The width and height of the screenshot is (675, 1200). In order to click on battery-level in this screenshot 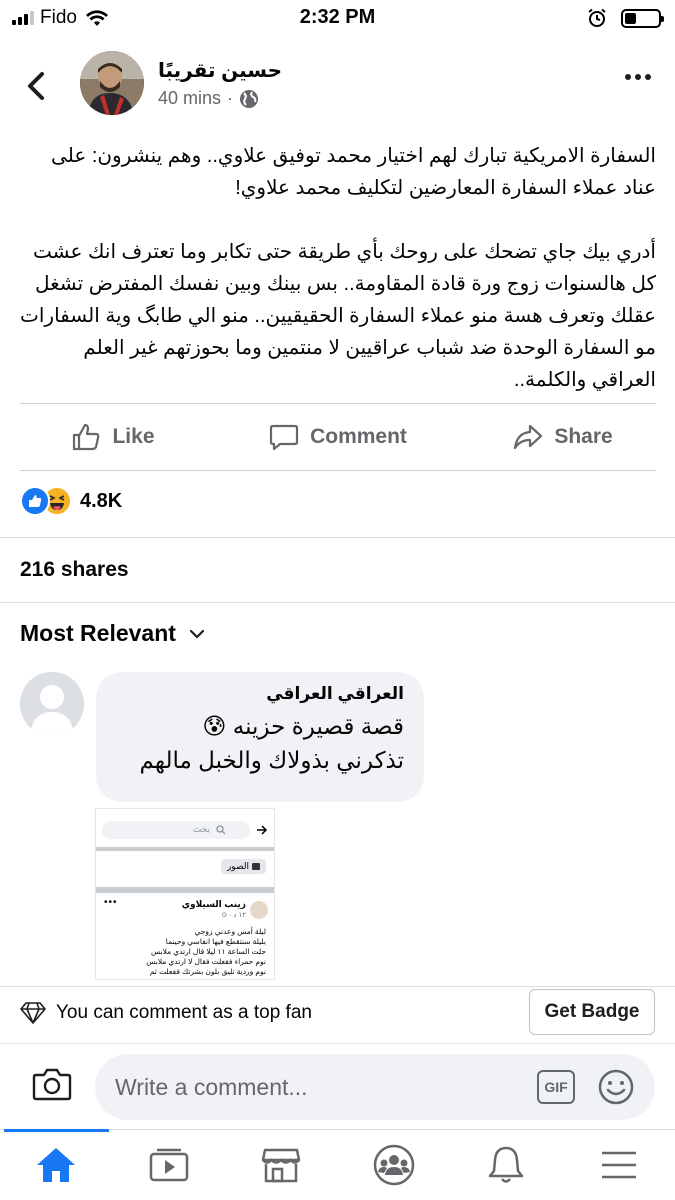, I will do `click(631, 18)`.